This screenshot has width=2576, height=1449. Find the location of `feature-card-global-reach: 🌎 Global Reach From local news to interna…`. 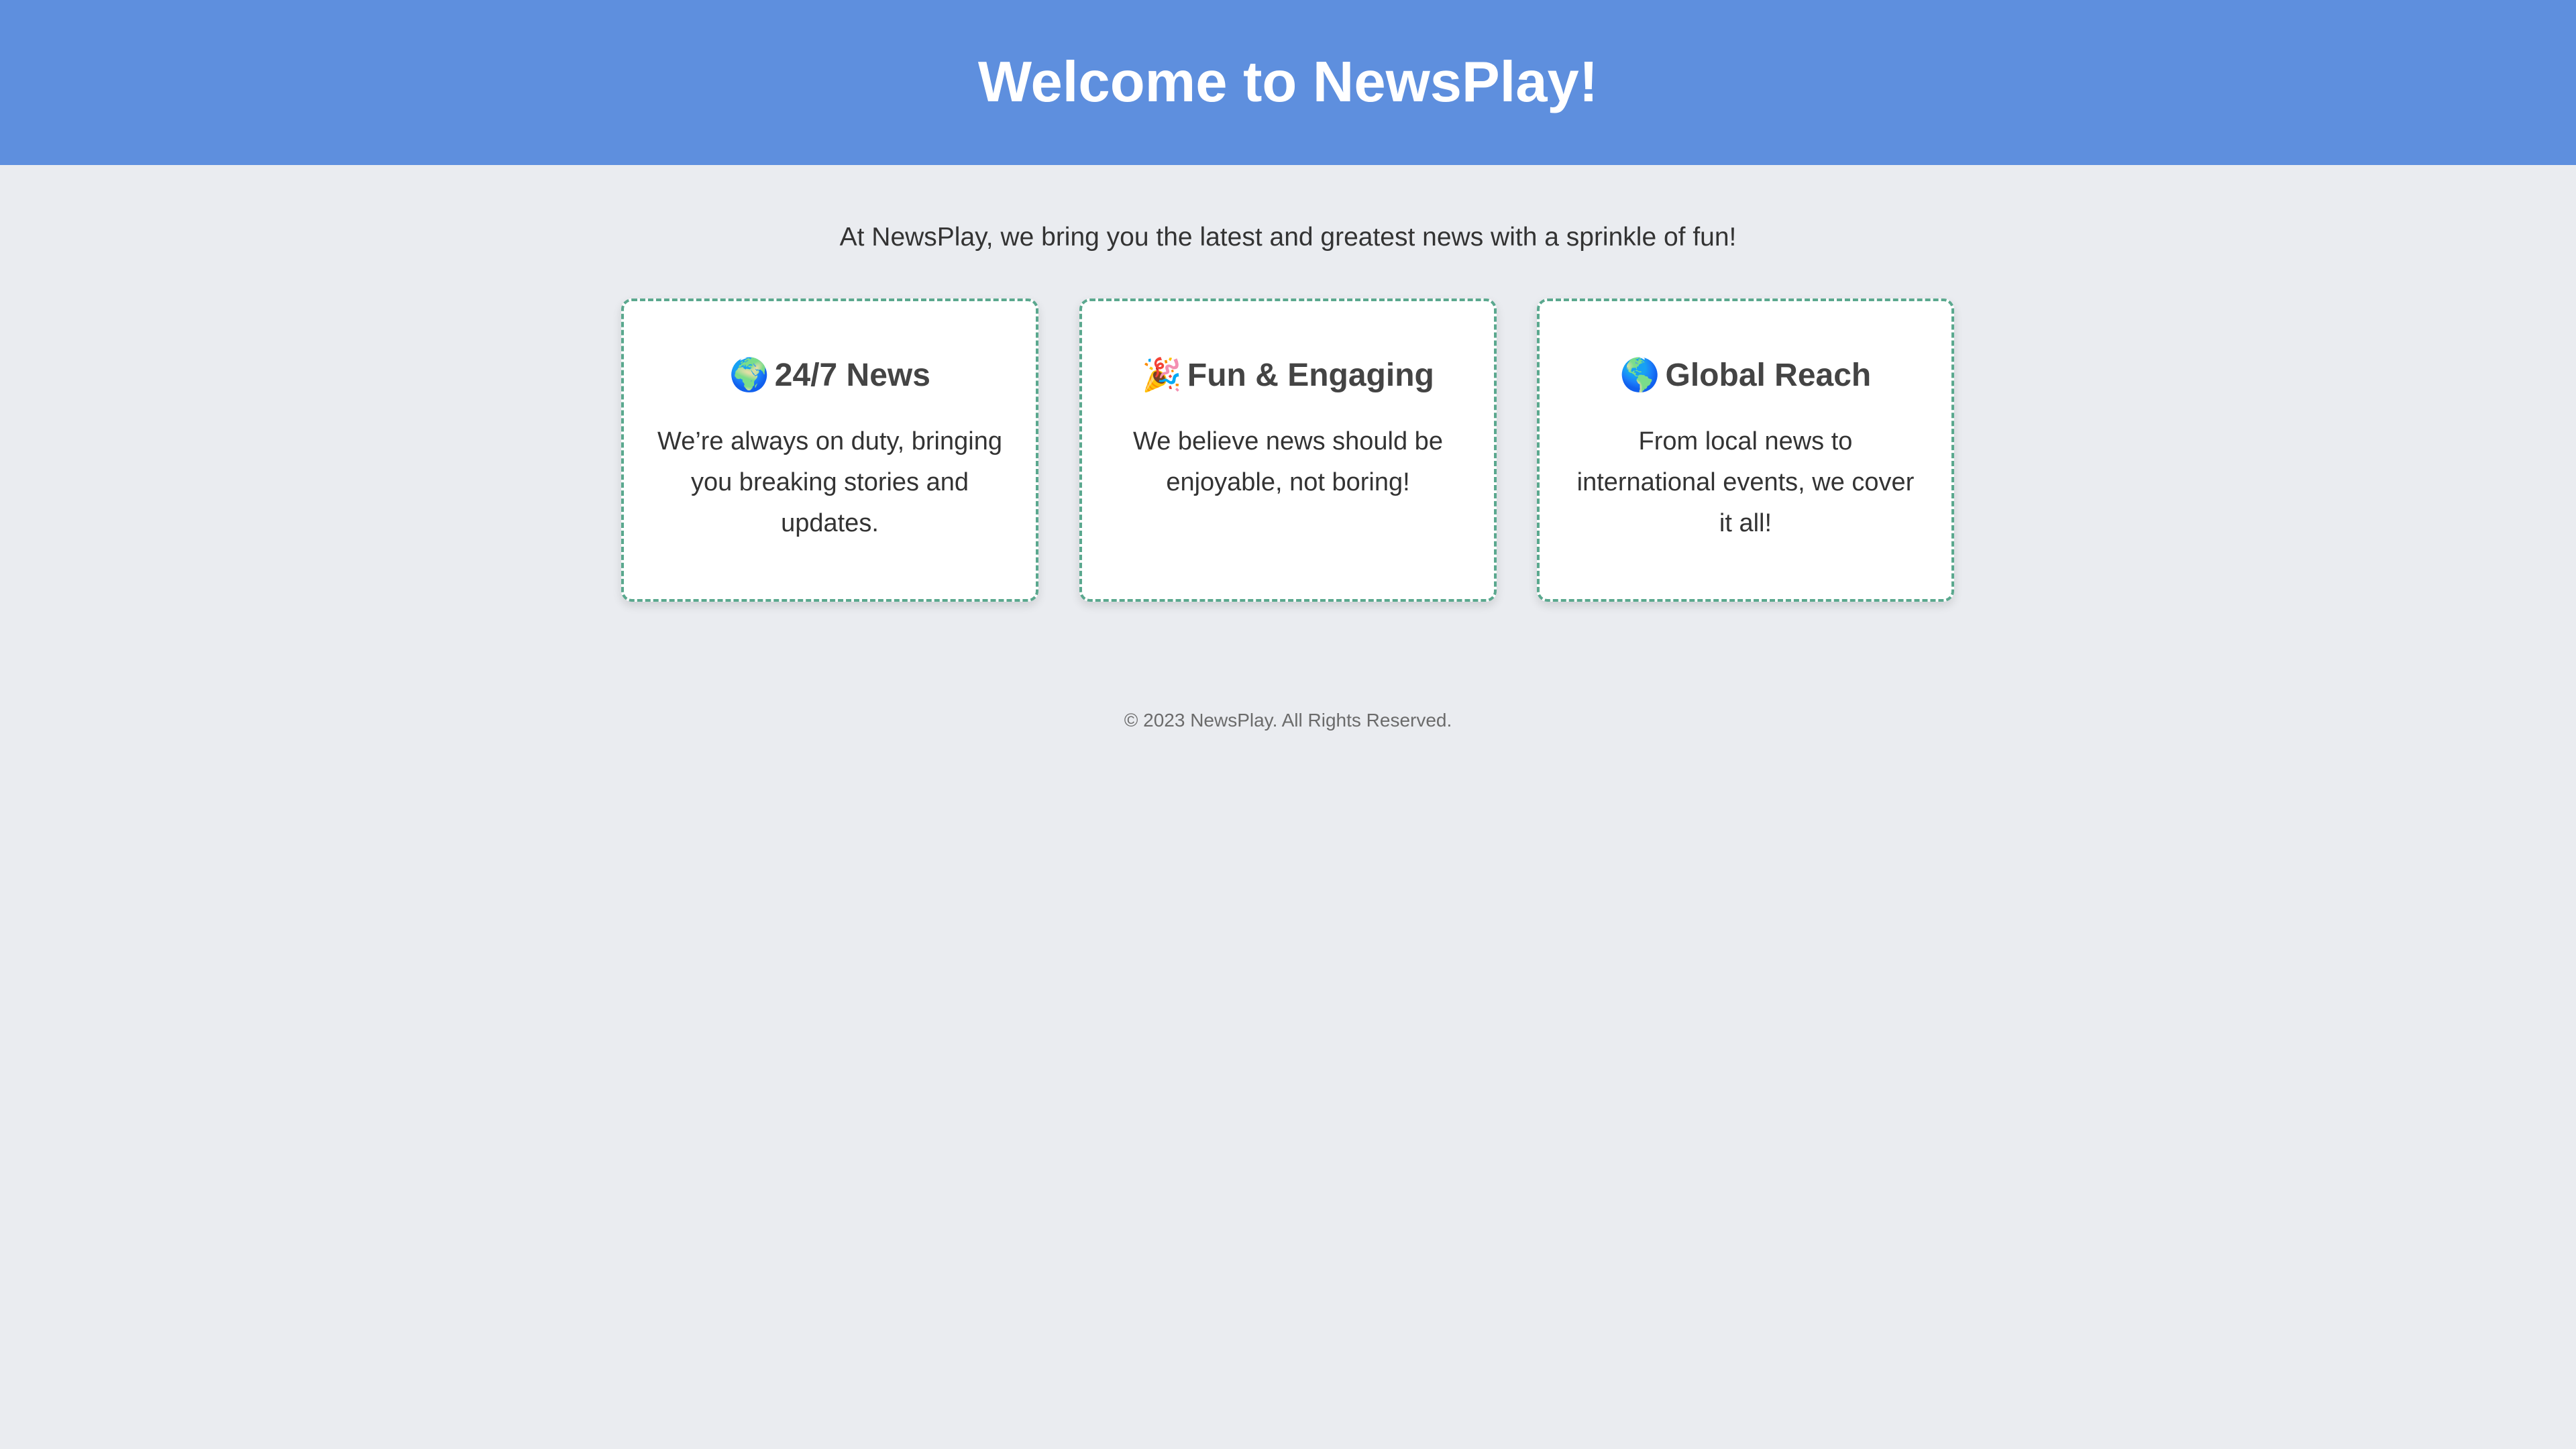

feature-card-global-reach: 🌎 Global Reach From local news to interna… is located at coordinates (1745, 450).